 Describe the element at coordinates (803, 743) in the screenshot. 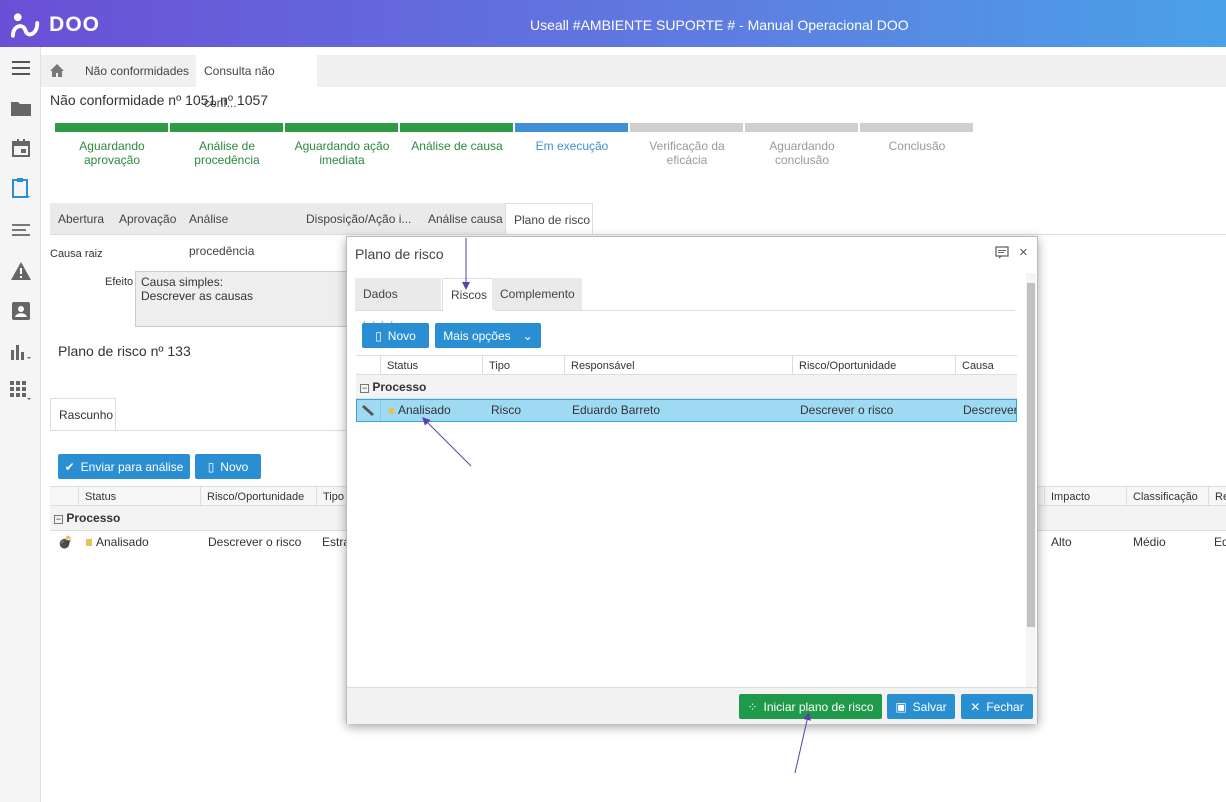

I see `arrow-to-iniciar` at that location.